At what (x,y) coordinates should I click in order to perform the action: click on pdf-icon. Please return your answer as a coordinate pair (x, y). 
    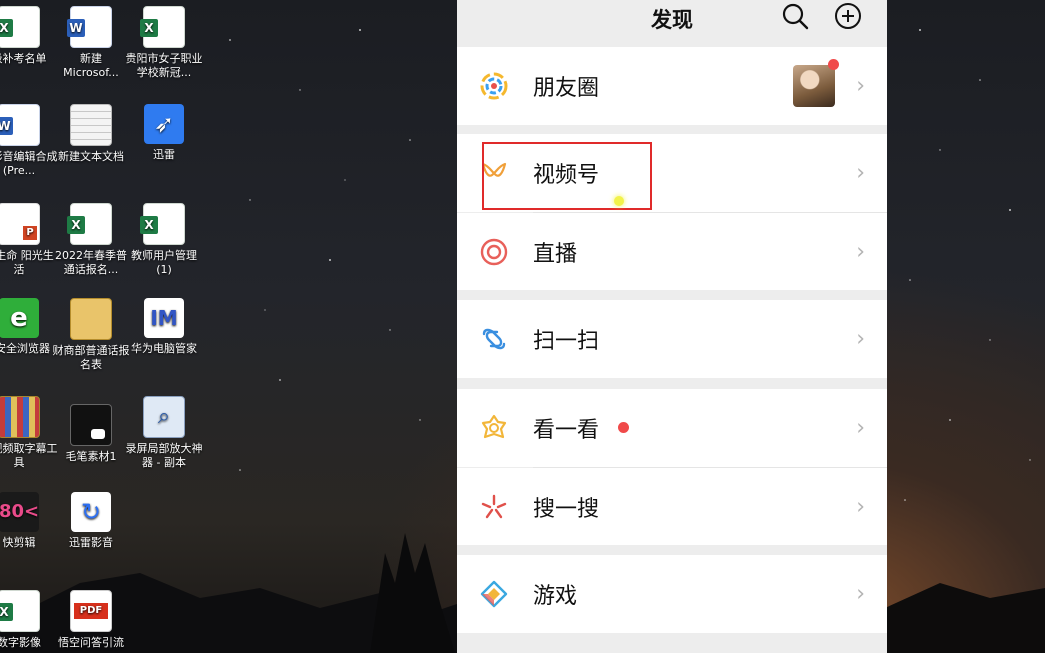
    Looking at the image, I should click on (91, 611).